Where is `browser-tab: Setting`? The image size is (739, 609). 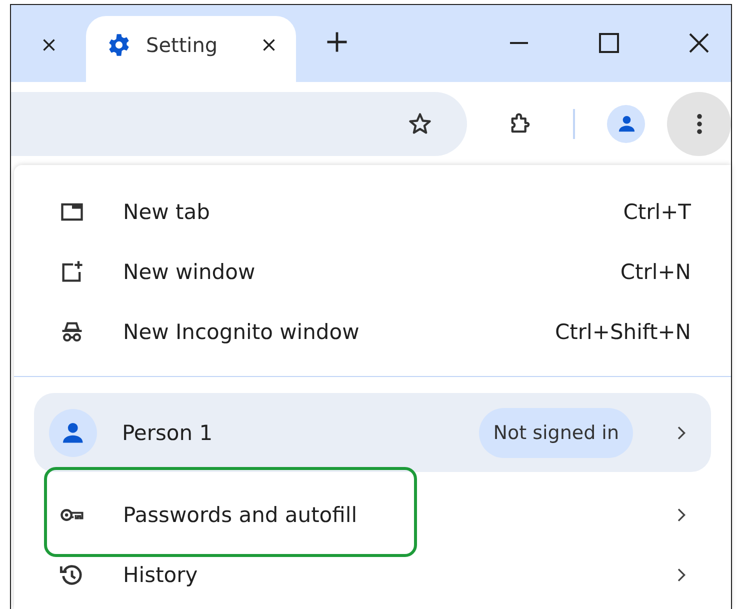
browser-tab: Setting is located at coordinates (191, 49).